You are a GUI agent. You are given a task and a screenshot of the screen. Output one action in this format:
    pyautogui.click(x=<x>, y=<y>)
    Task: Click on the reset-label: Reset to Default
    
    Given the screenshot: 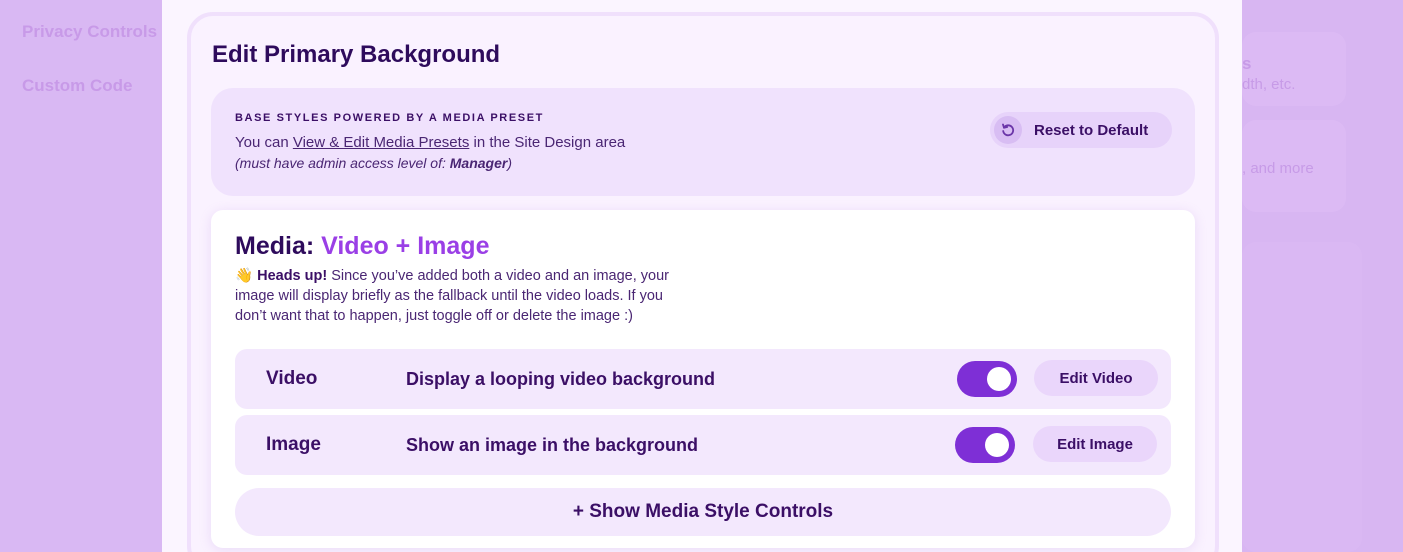 What is the action you would take?
    pyautogui.click(x=1091, y=130)
    